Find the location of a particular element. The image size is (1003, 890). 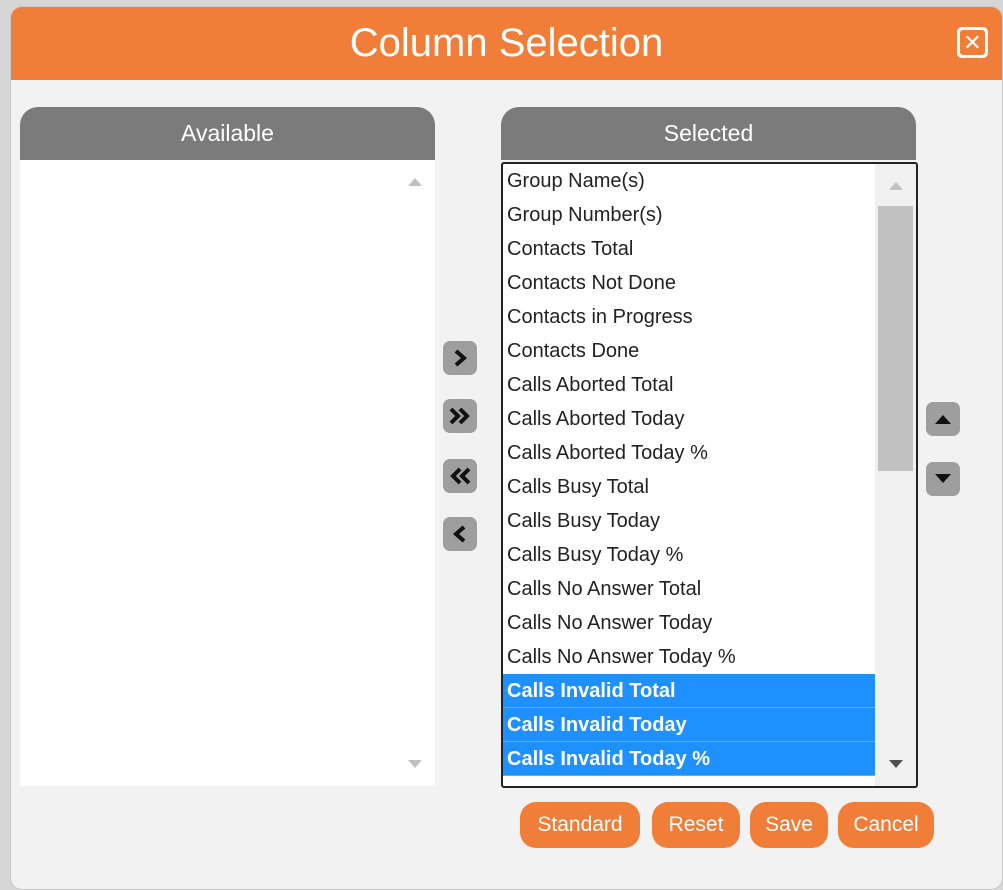

move-down-button is located at coordinates (943, 479).